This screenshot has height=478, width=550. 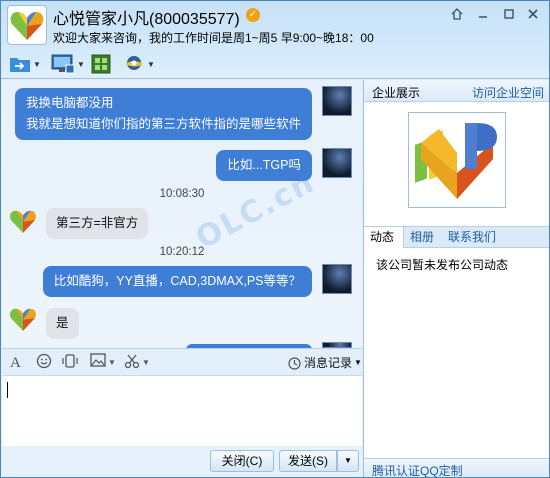 I want to click on message-bubble: 我换电脑都没用 我就是想知道你们指的第三方软件指的是哪些软件, so click(x=163, y=114).